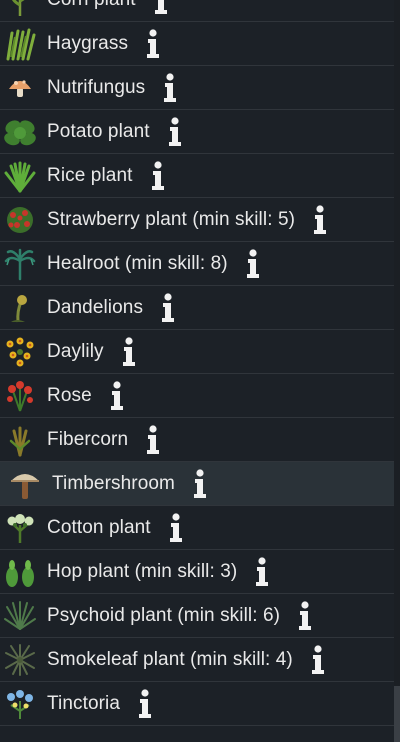 This screenshot has height=742, width=400. What do you see at coordinates (20, 308) in the screenshot?
I see `dandelions-icon` at bounding box center [20, 308].